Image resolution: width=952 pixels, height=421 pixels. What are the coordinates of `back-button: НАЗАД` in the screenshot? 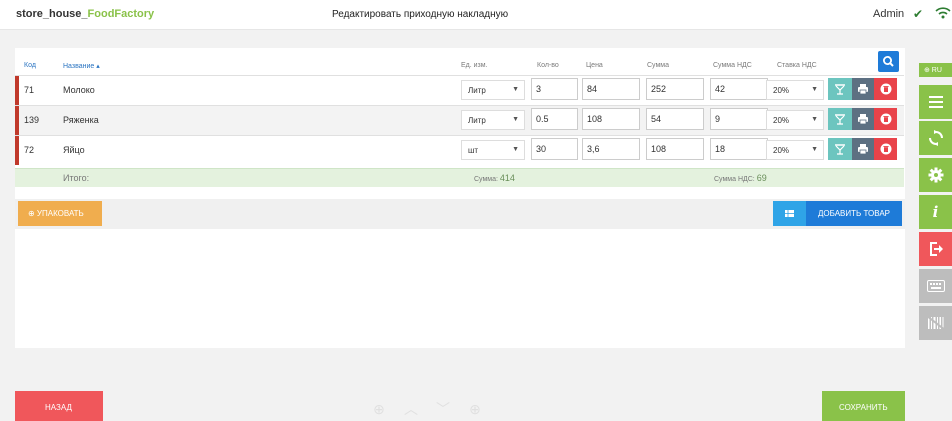 It's located at (59, 406).